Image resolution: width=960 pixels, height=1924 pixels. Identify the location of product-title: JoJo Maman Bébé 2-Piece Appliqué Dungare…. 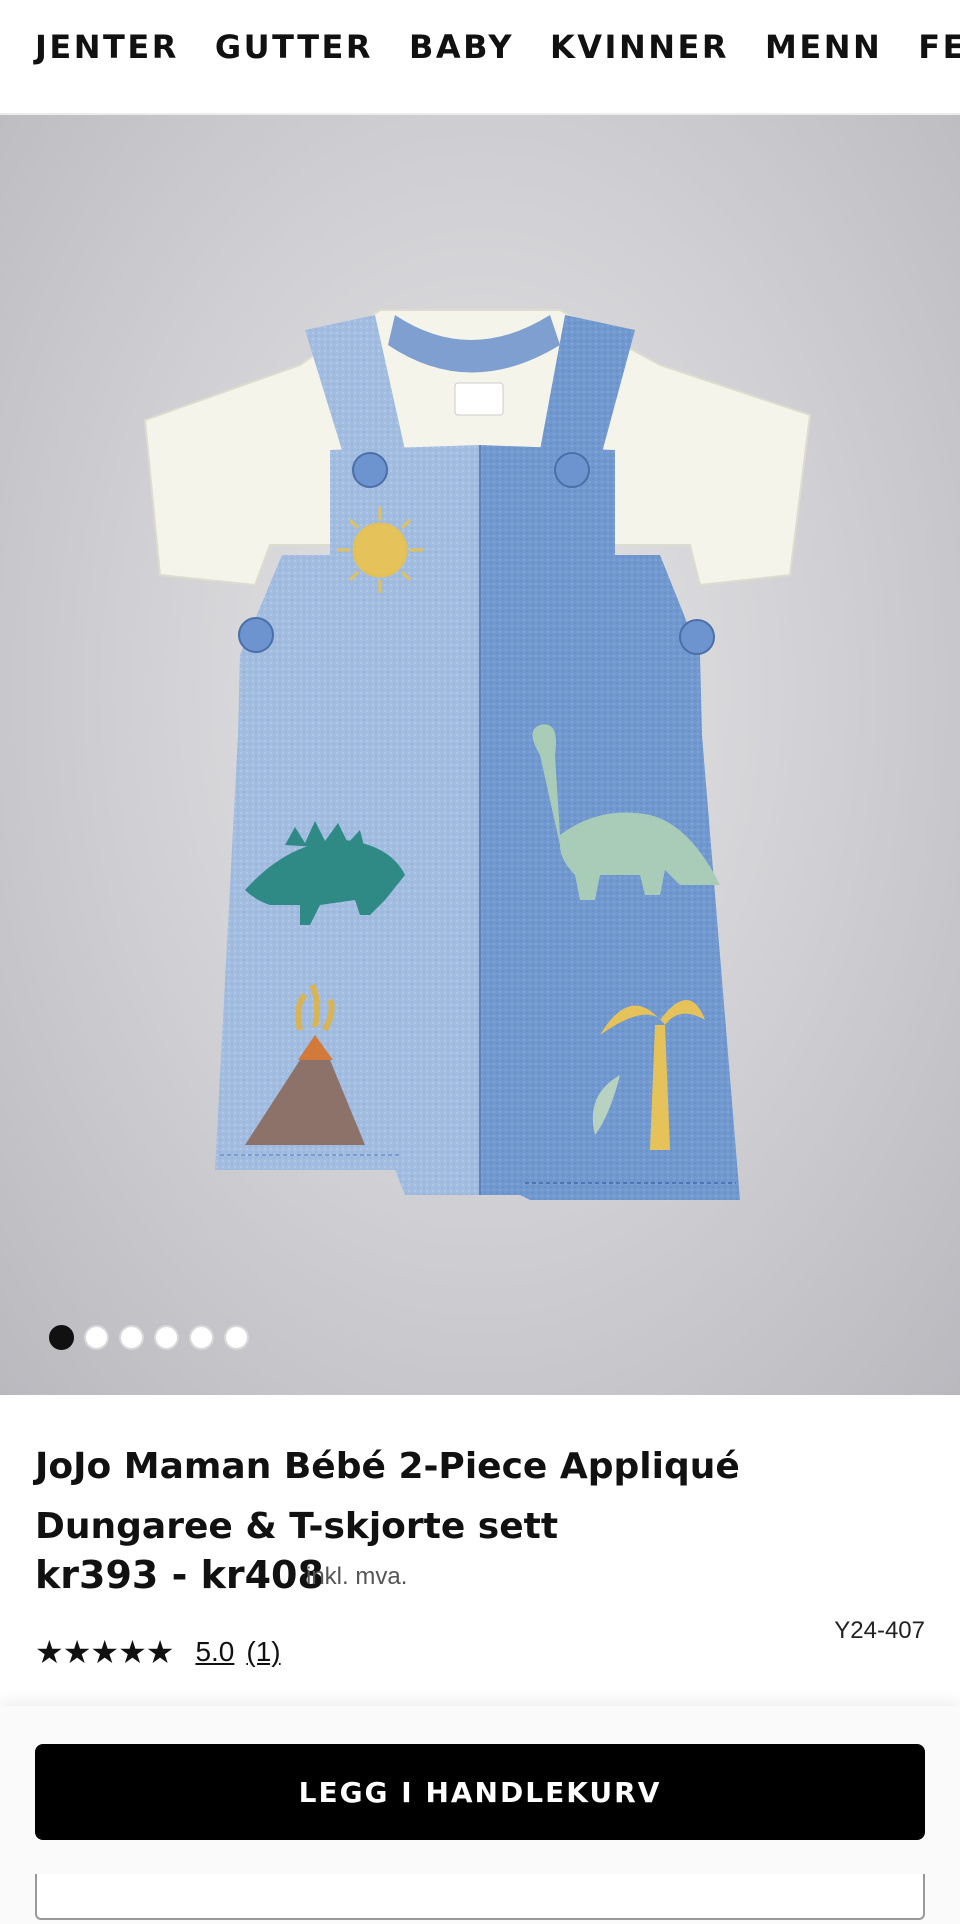
(387, 1496).